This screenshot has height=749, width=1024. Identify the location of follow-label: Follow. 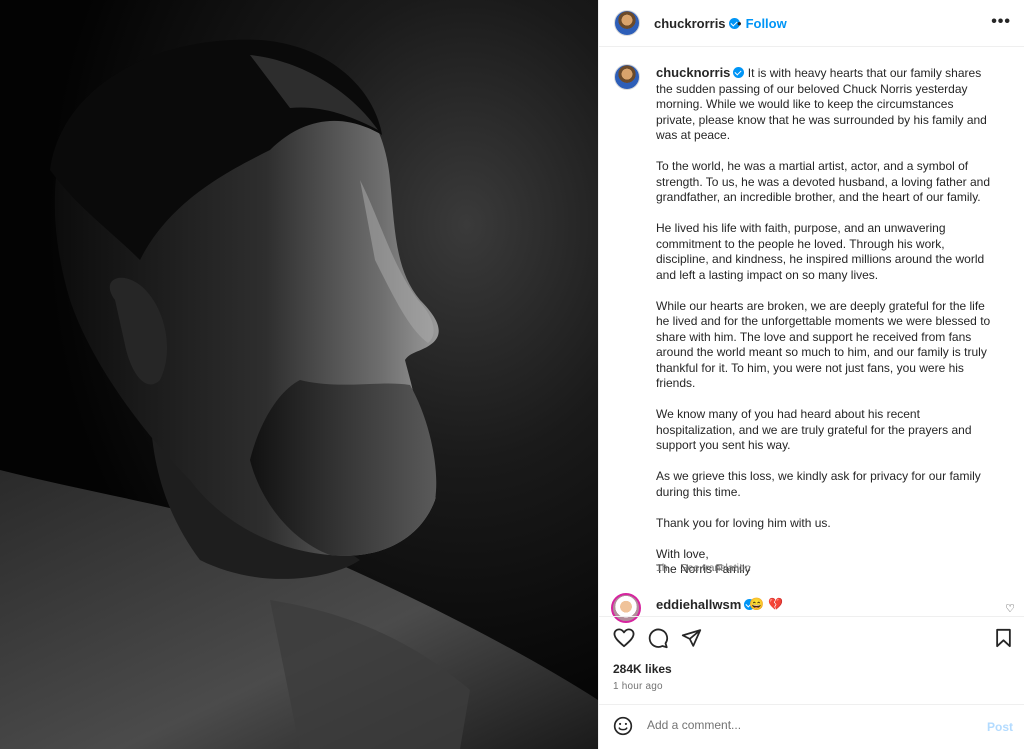
(766, 23).